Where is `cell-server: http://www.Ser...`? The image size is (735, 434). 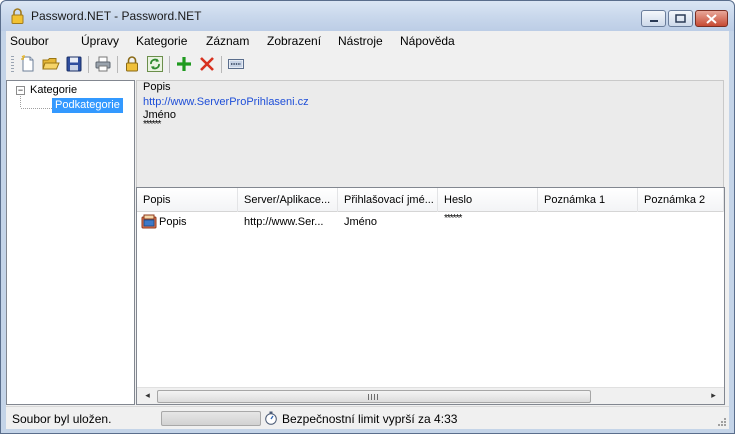
cell-server: http://www.Ser... is located at coordinates (284, 222).